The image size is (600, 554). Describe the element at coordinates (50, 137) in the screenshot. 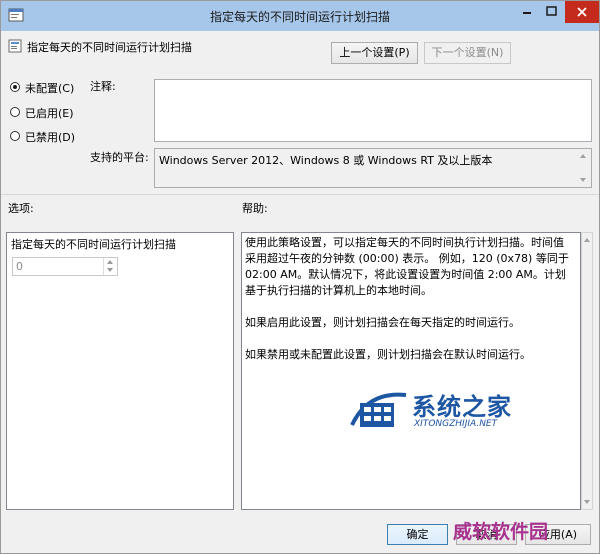

I see `radio-label: 已禁用(D)` at that location.